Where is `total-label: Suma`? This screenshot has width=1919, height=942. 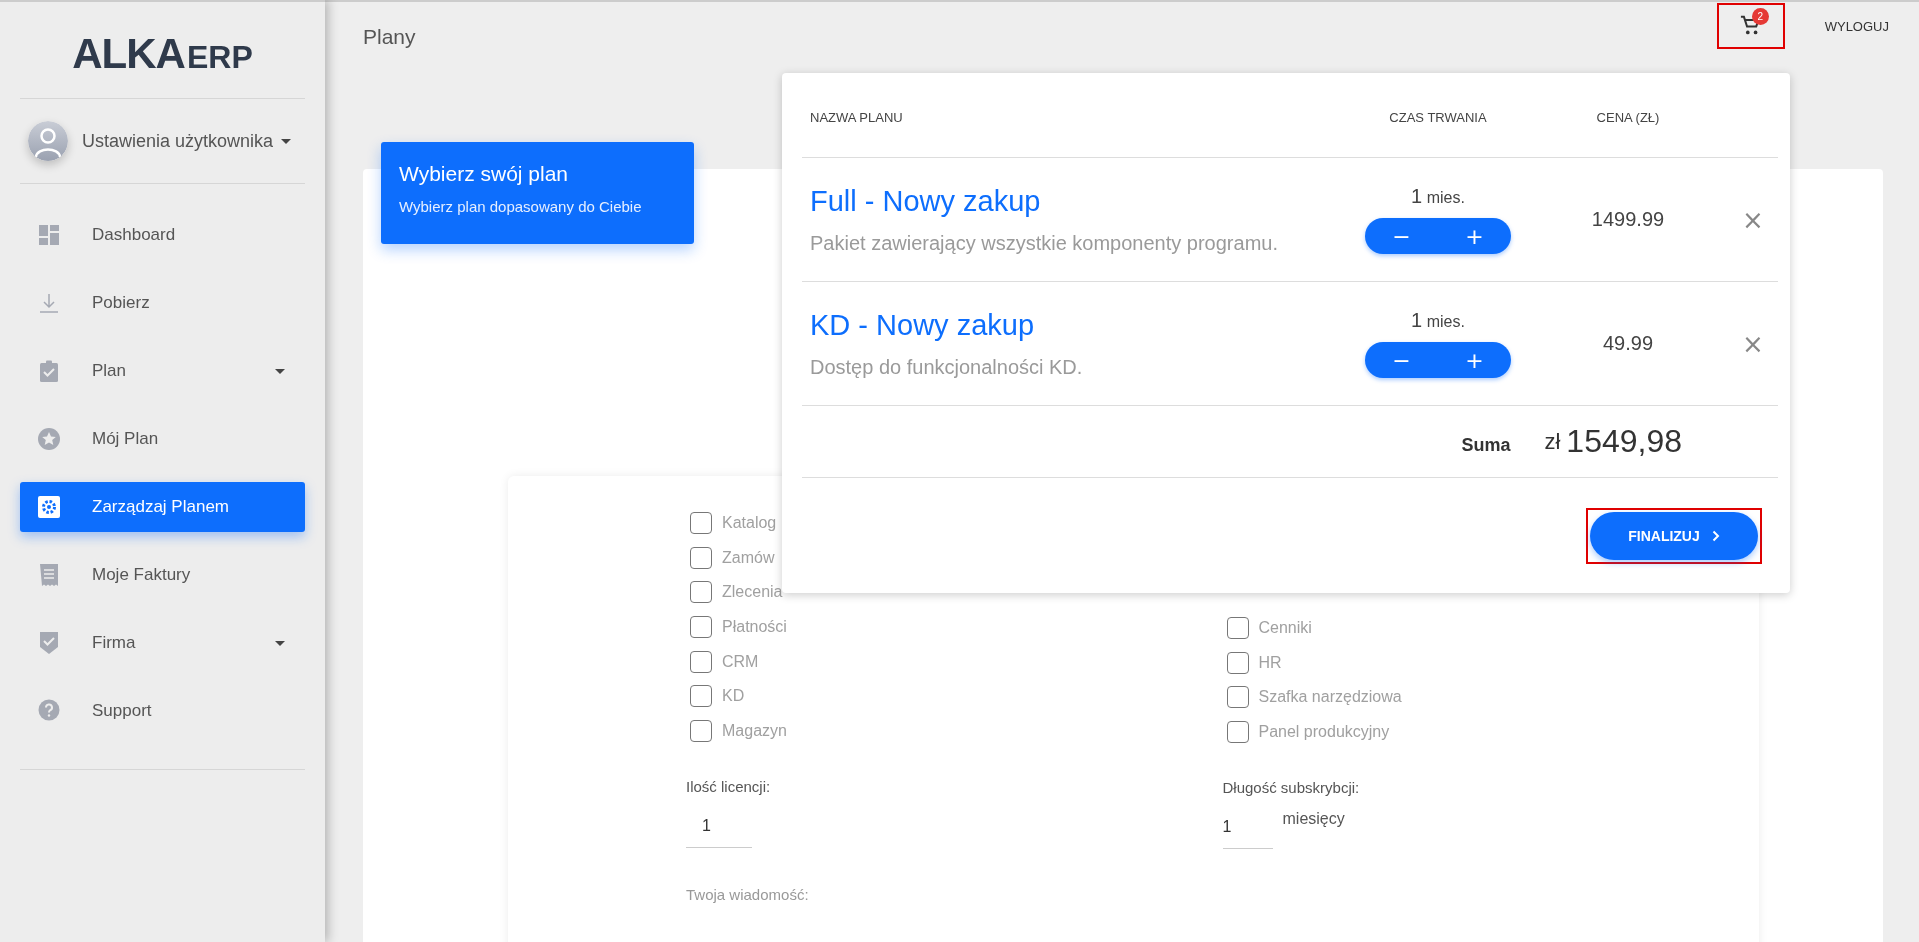
total-label: Suma is located at coordinates (1486, 445).